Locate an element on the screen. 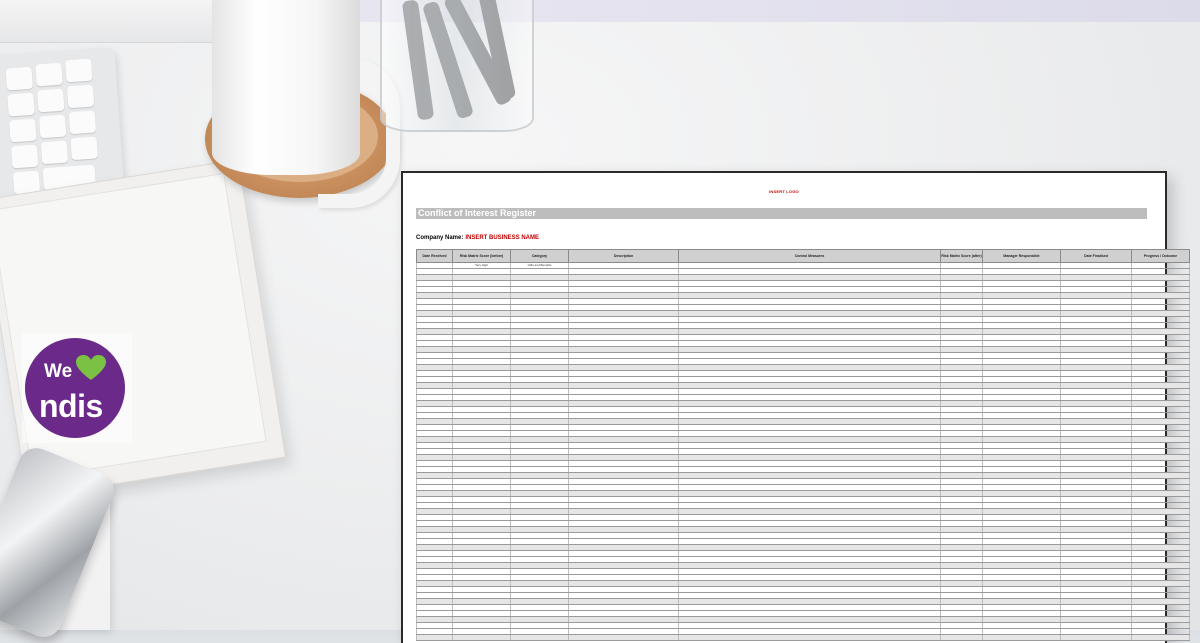 This screenshot has width=1200, height=643. company-value: INSERT BUSINESS NAME is located at coordinates (502, 238).